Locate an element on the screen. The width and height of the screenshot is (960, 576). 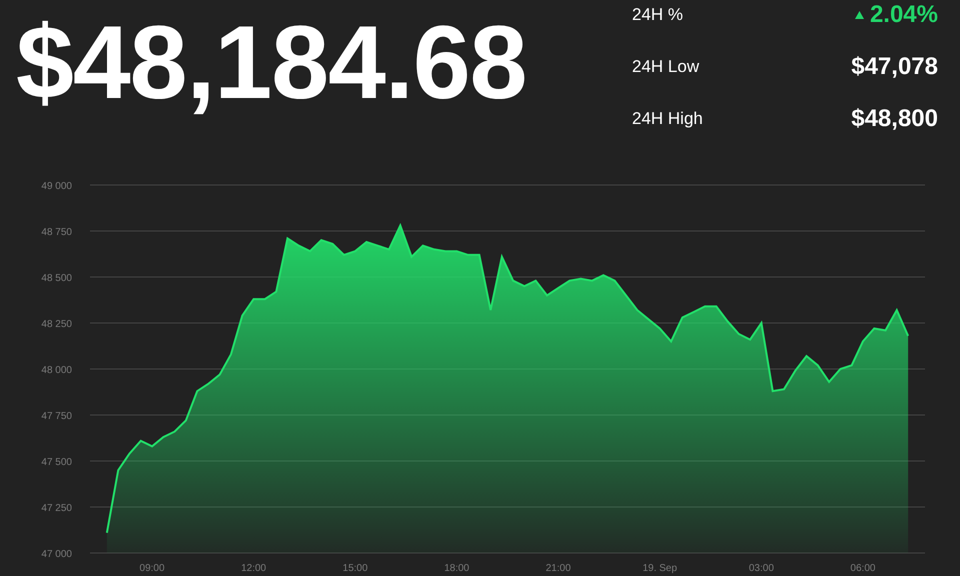
y-axis-label: 47 250 is located at coordinates (56, 508).